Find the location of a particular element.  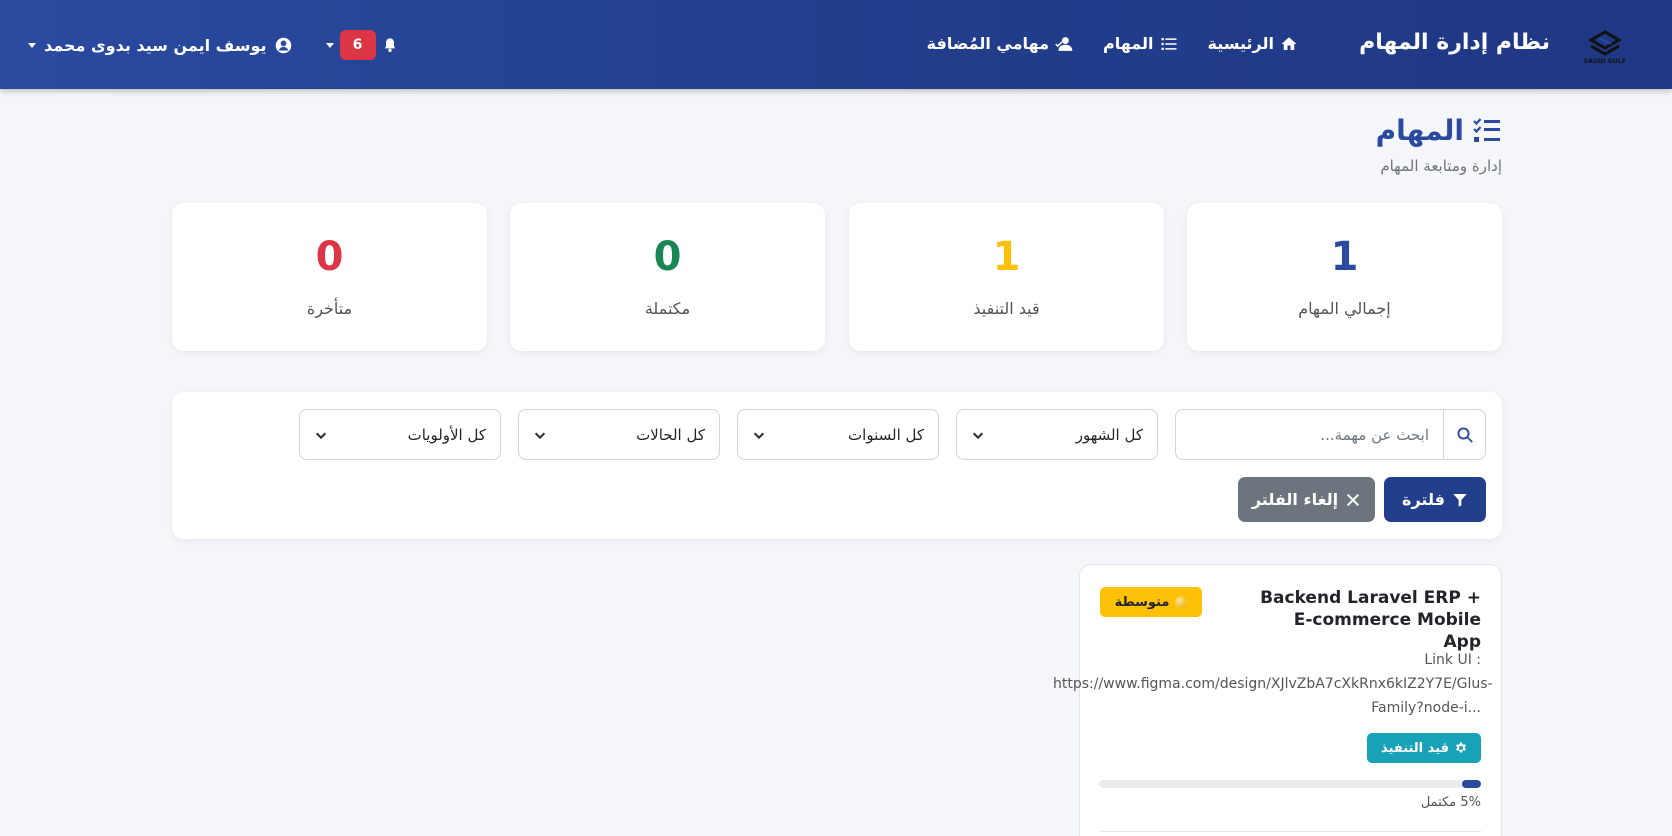

search-icon is located at coordinates (1464, 434).